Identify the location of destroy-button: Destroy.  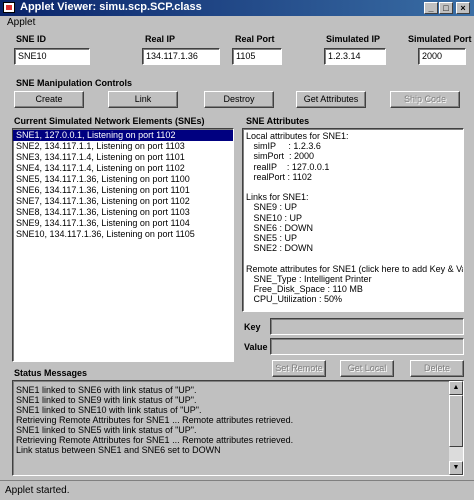
(239, 99).